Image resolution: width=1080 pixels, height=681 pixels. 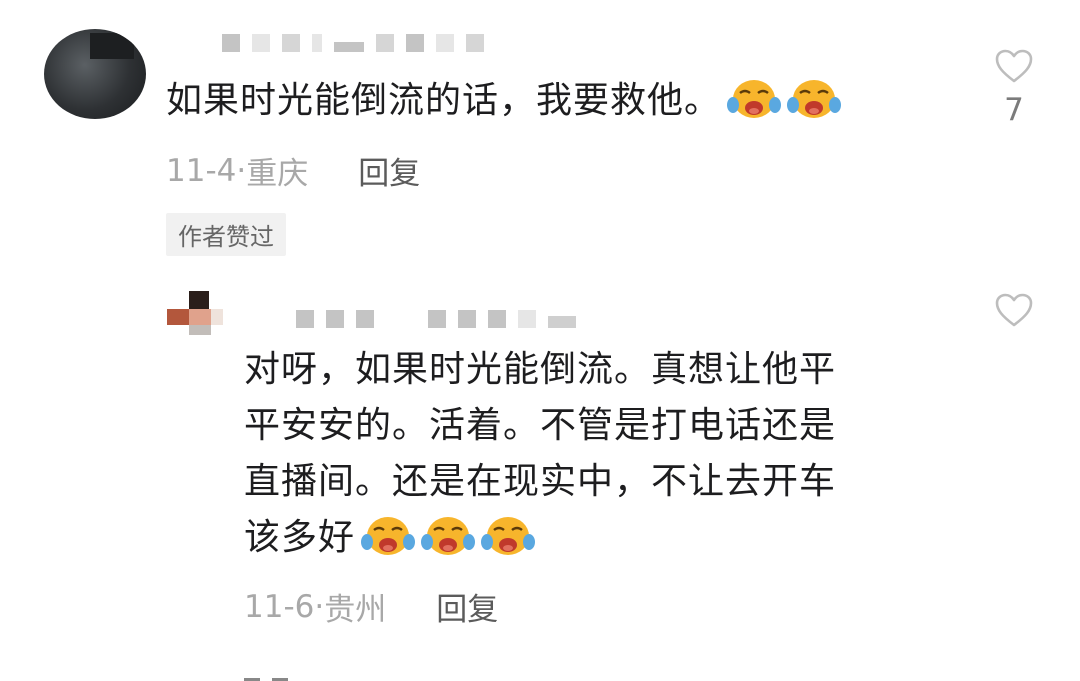 What do you see at coordinates (1014, 88) in the screenshot?
I see `like-control: 7` at bounding box center [1014, 88].